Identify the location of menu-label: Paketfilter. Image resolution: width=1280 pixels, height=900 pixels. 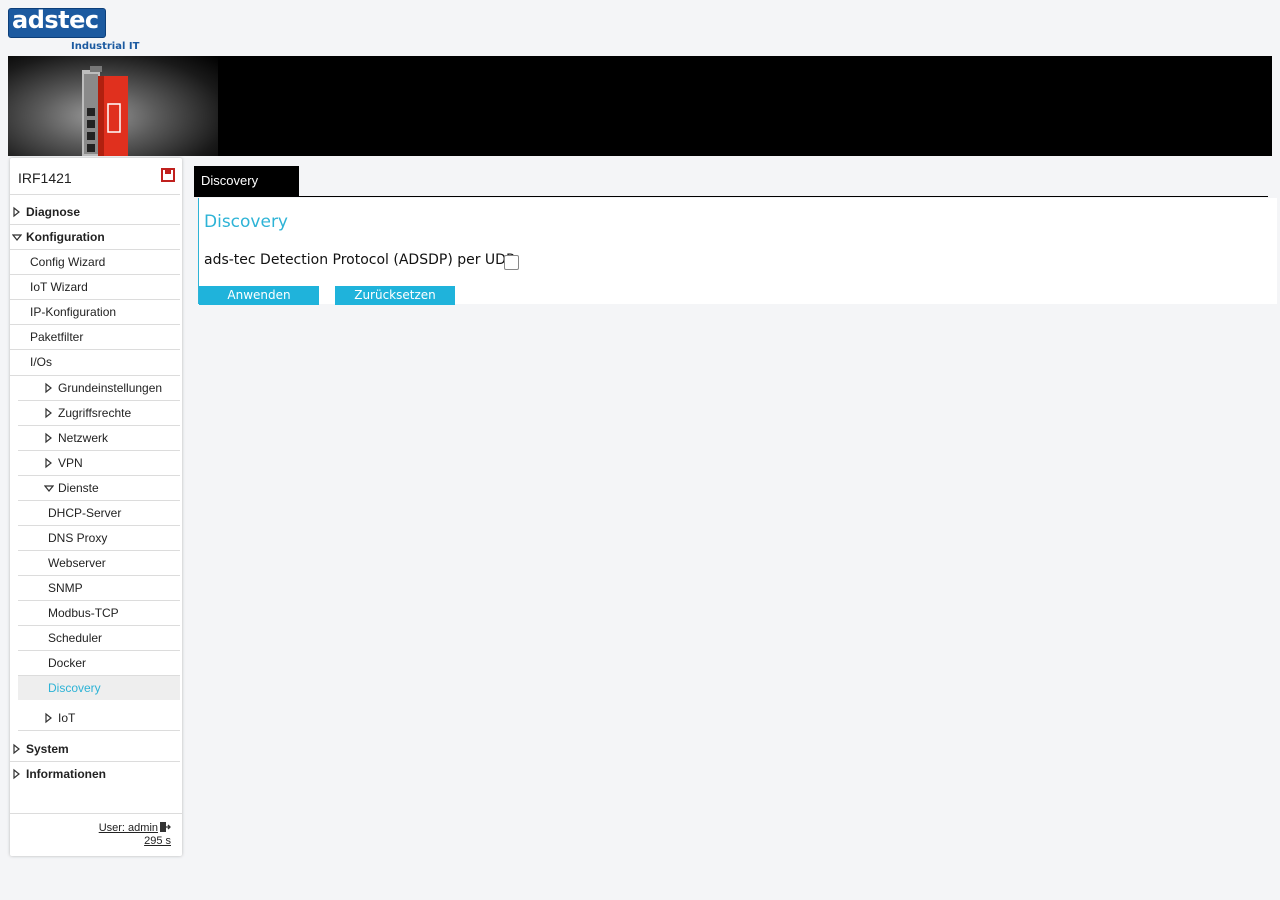
(57, 337).